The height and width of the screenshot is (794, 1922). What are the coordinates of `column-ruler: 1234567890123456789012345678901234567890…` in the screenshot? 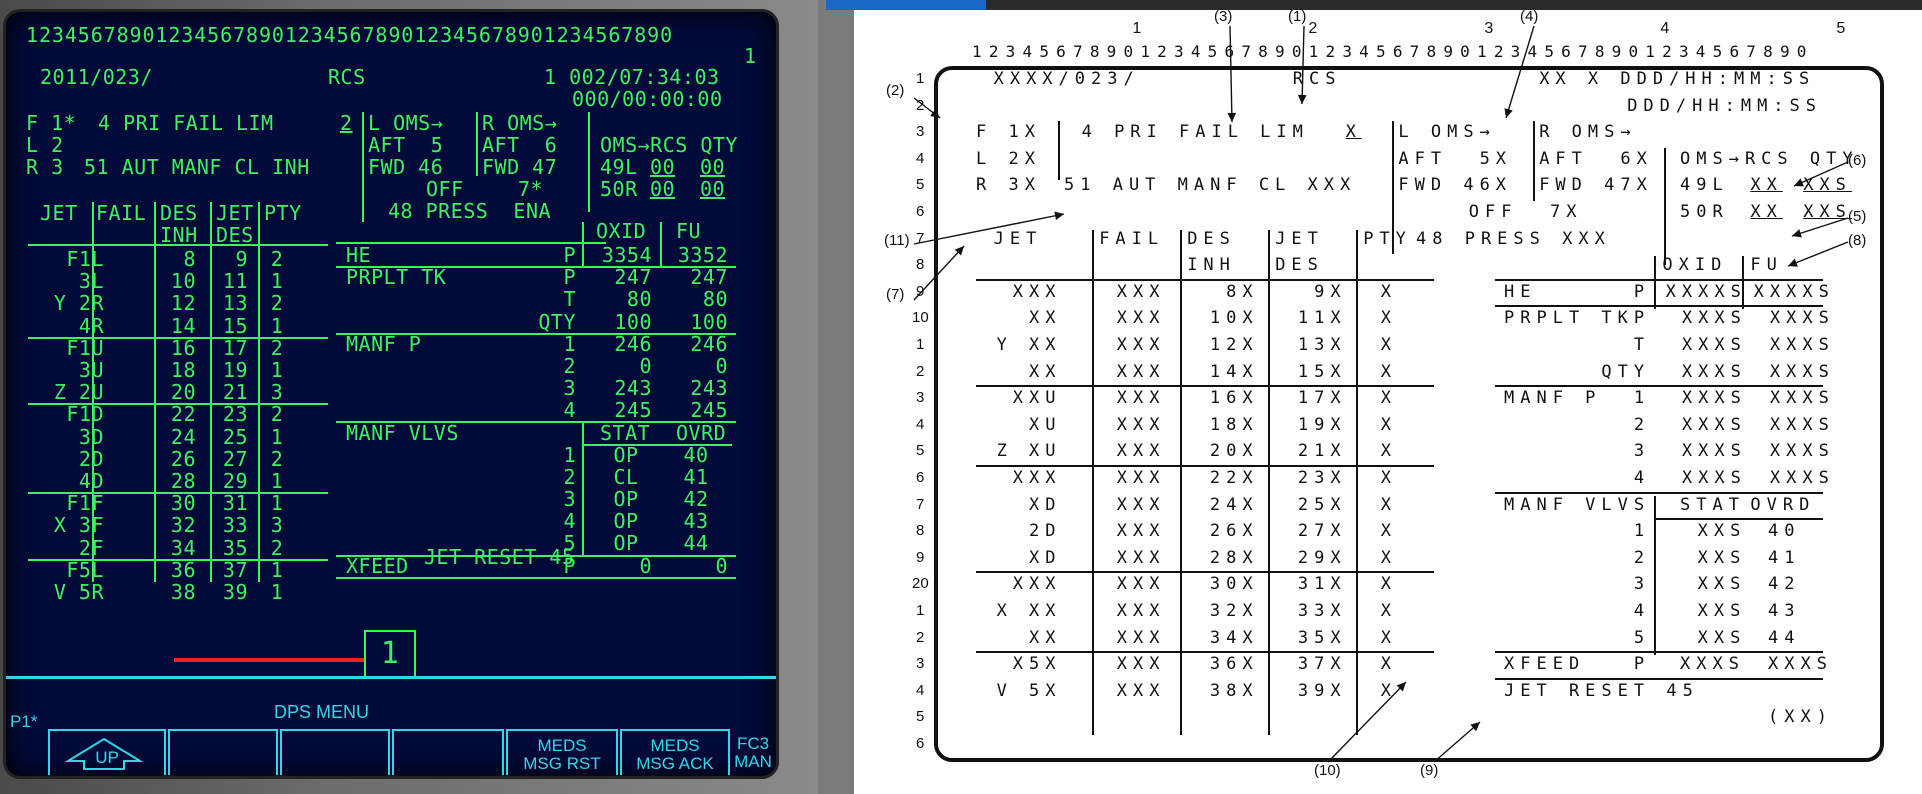 It's located at (350, 35).